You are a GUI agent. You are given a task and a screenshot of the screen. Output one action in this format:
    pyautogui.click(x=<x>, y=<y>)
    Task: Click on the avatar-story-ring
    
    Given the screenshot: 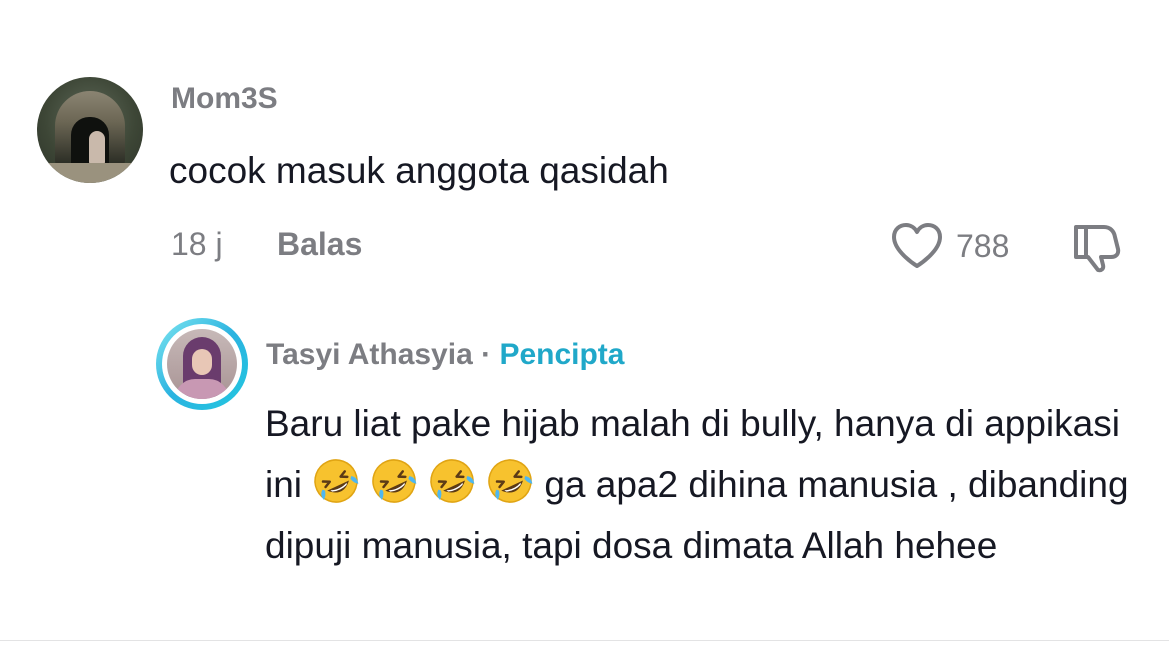 What is the action you would take?
    pyautogui.click(x=202, y=364)
    